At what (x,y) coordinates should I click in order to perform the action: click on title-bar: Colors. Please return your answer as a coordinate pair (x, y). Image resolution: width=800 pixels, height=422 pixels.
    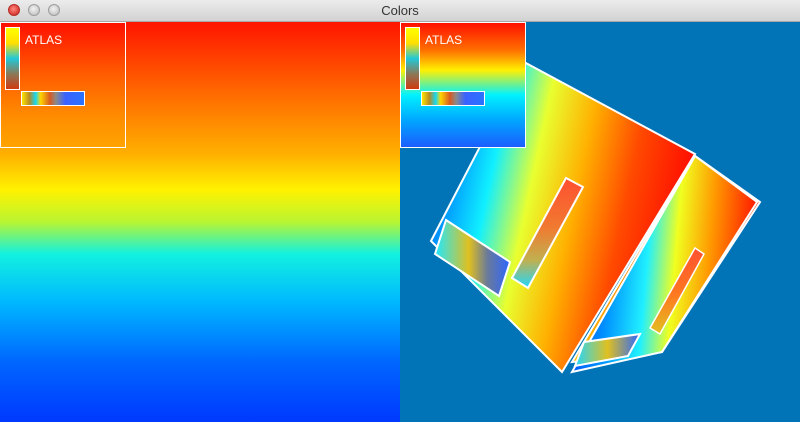
    Looking at the image, I should click on (400, 11).